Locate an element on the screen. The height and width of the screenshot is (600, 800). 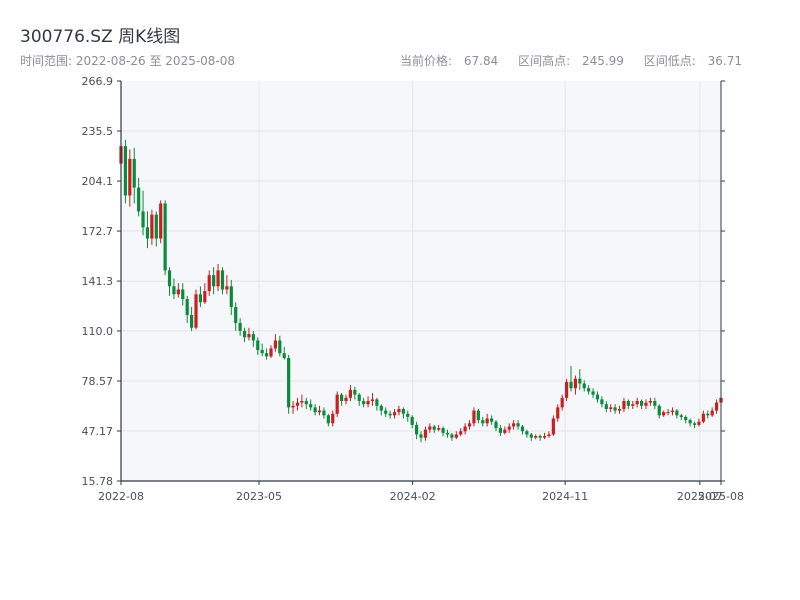
x-tick-label: 2023-05 is located at coordinates (259, 496).